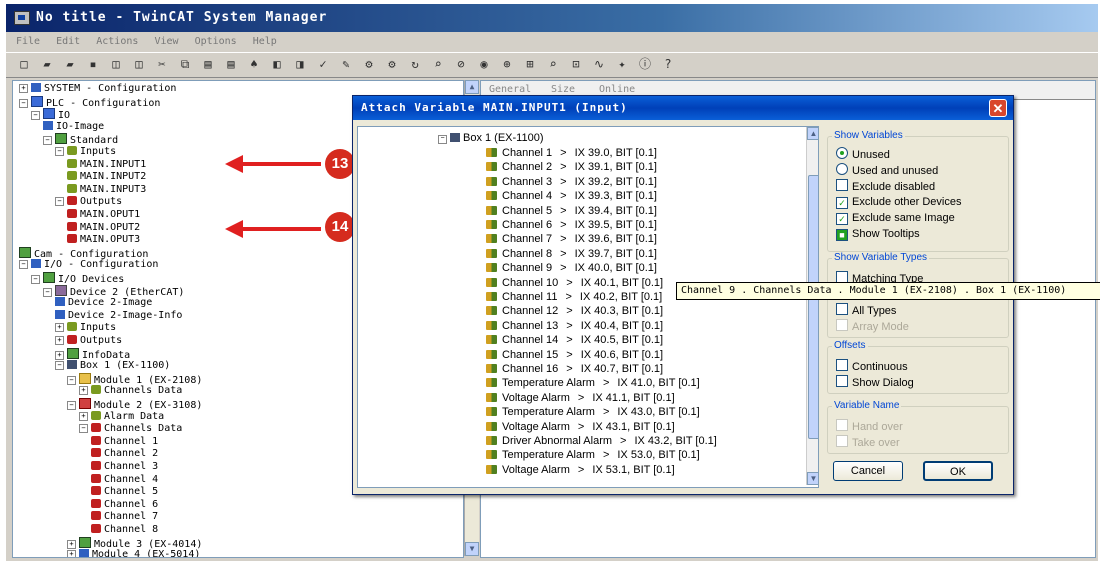  I want to click on tree-node: + Module 3 (EX-4014), so click(134, 543).